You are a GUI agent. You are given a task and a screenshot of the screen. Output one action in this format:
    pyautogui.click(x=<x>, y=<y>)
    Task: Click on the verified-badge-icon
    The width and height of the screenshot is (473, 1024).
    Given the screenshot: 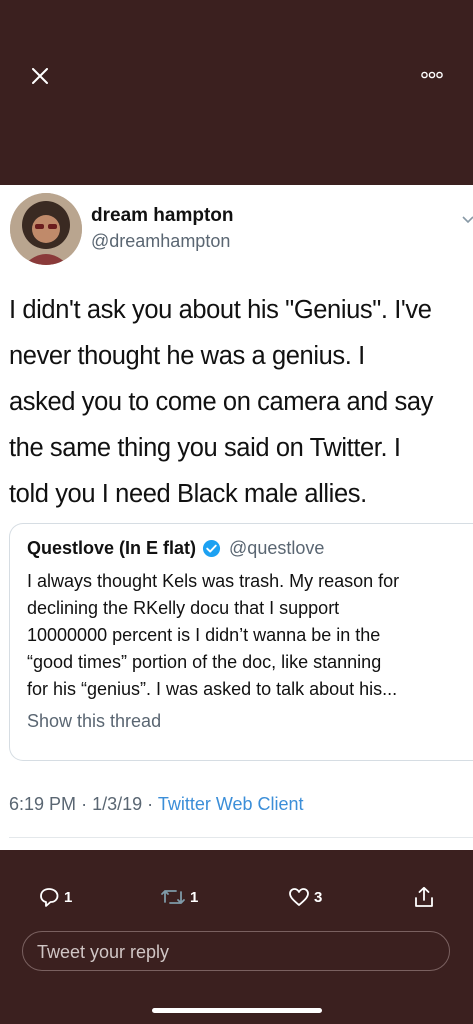 What is the action you would take?
    pyautogui.click(x=211, y=548)
    